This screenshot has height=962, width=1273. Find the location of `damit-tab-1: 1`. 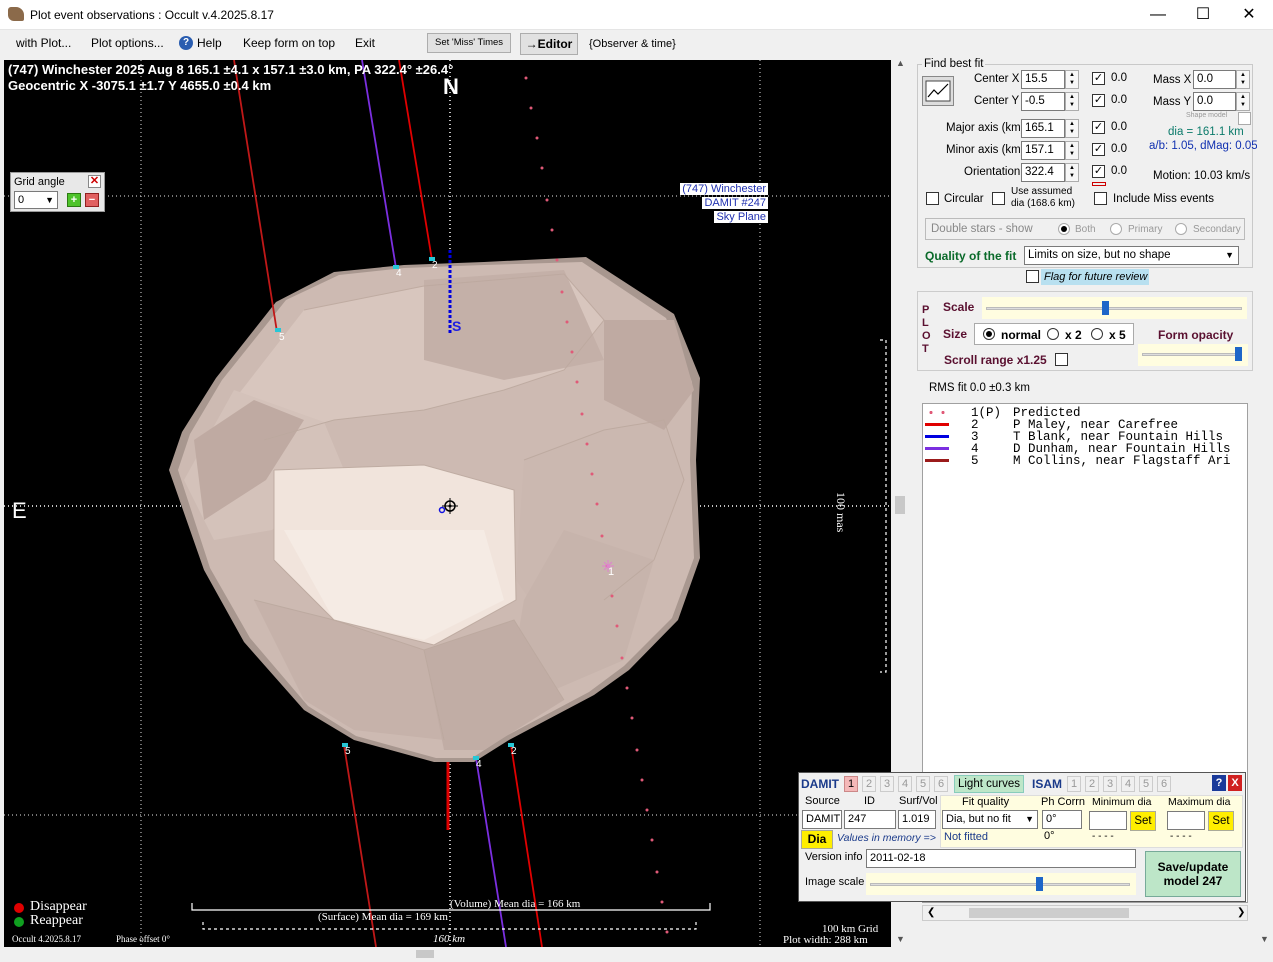

damit-tab-1: 1 is located at coordinates (851, 784).